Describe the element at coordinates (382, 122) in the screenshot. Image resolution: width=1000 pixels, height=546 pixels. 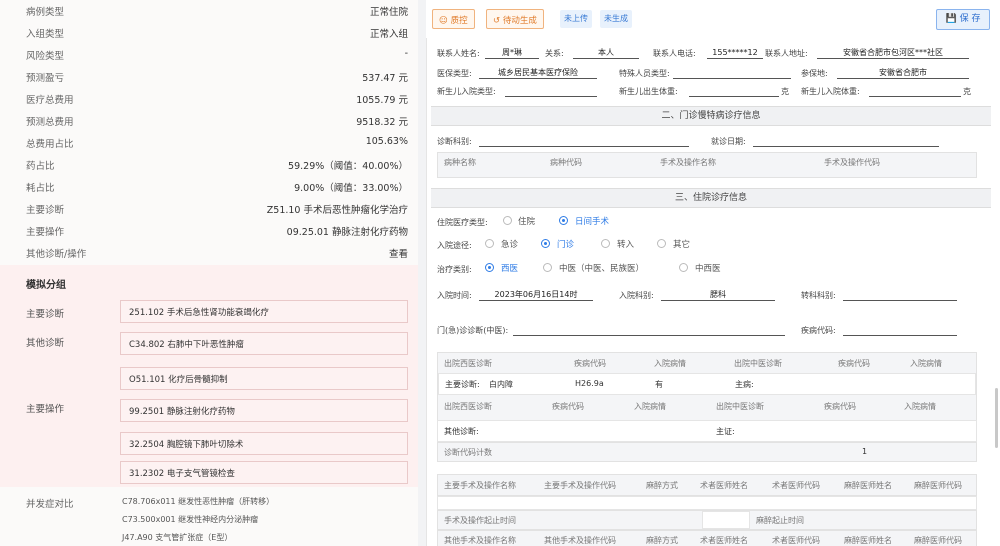
I see `summary-value: 9518.32 元` at that location.